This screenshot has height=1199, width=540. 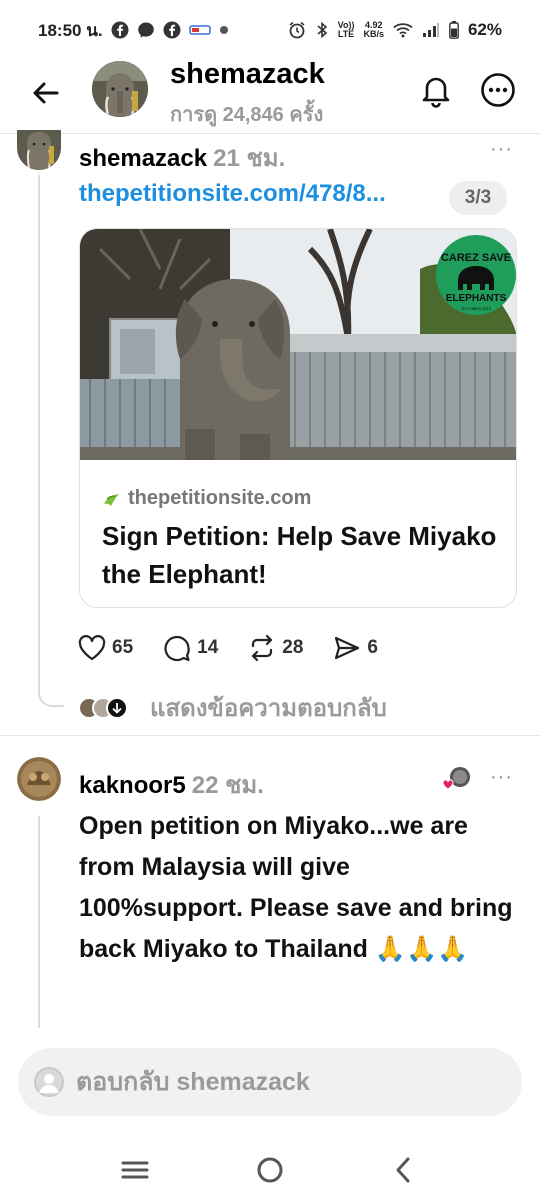 I want to click on status-bar: 18:50 น. Vo)) LTE 4.92 KB/s 62%, so click(x=270, y=30).